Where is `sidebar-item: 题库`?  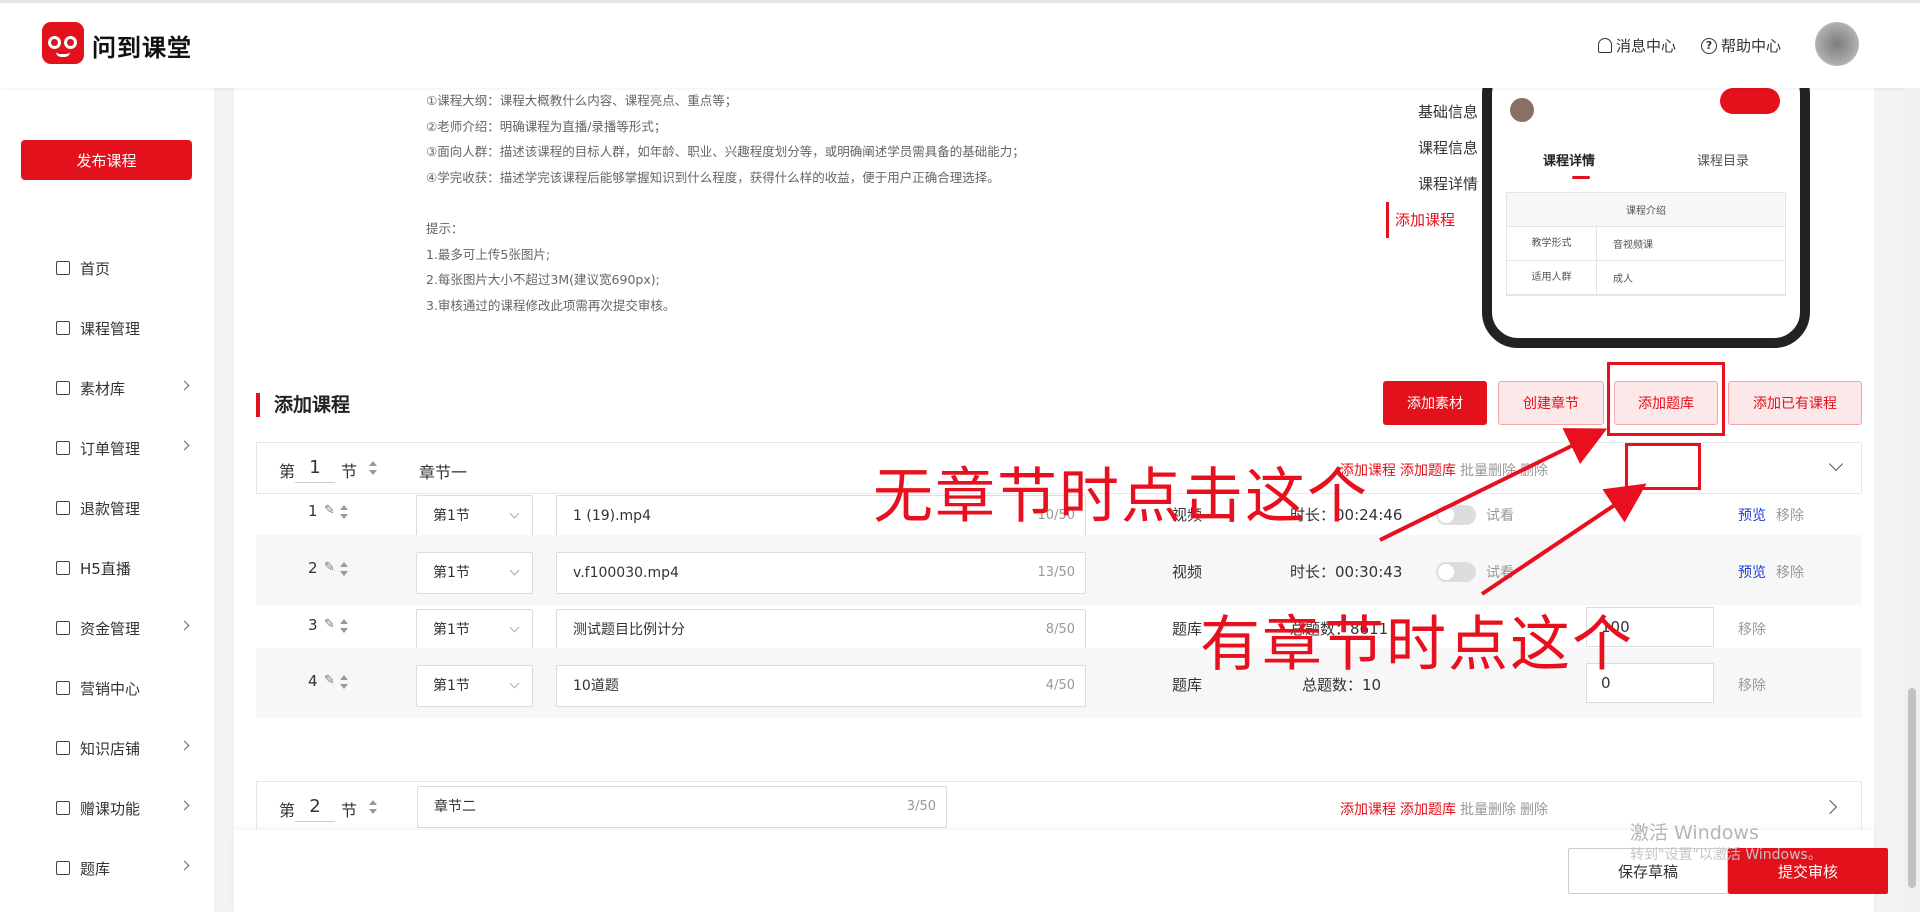 sidebar-item: 题库 is located at coordinates (107, 868).